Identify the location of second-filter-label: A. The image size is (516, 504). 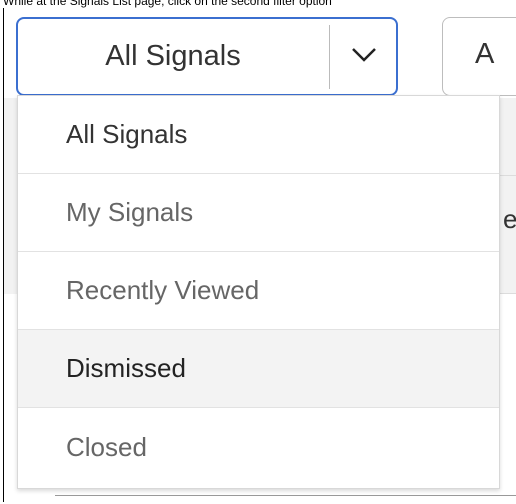
(485, 54).